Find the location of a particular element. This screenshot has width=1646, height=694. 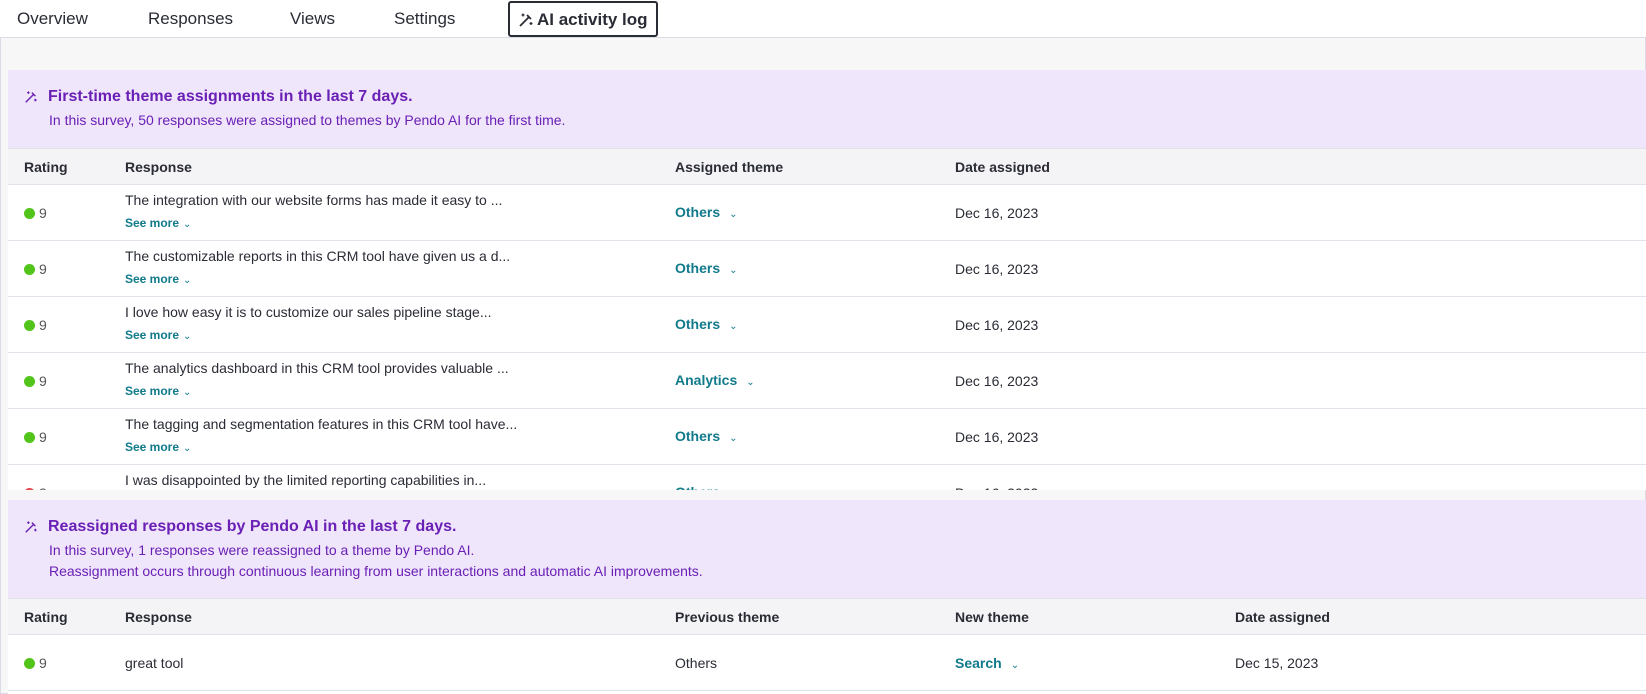

response-text: great tool is located at coordinates (154, 663).